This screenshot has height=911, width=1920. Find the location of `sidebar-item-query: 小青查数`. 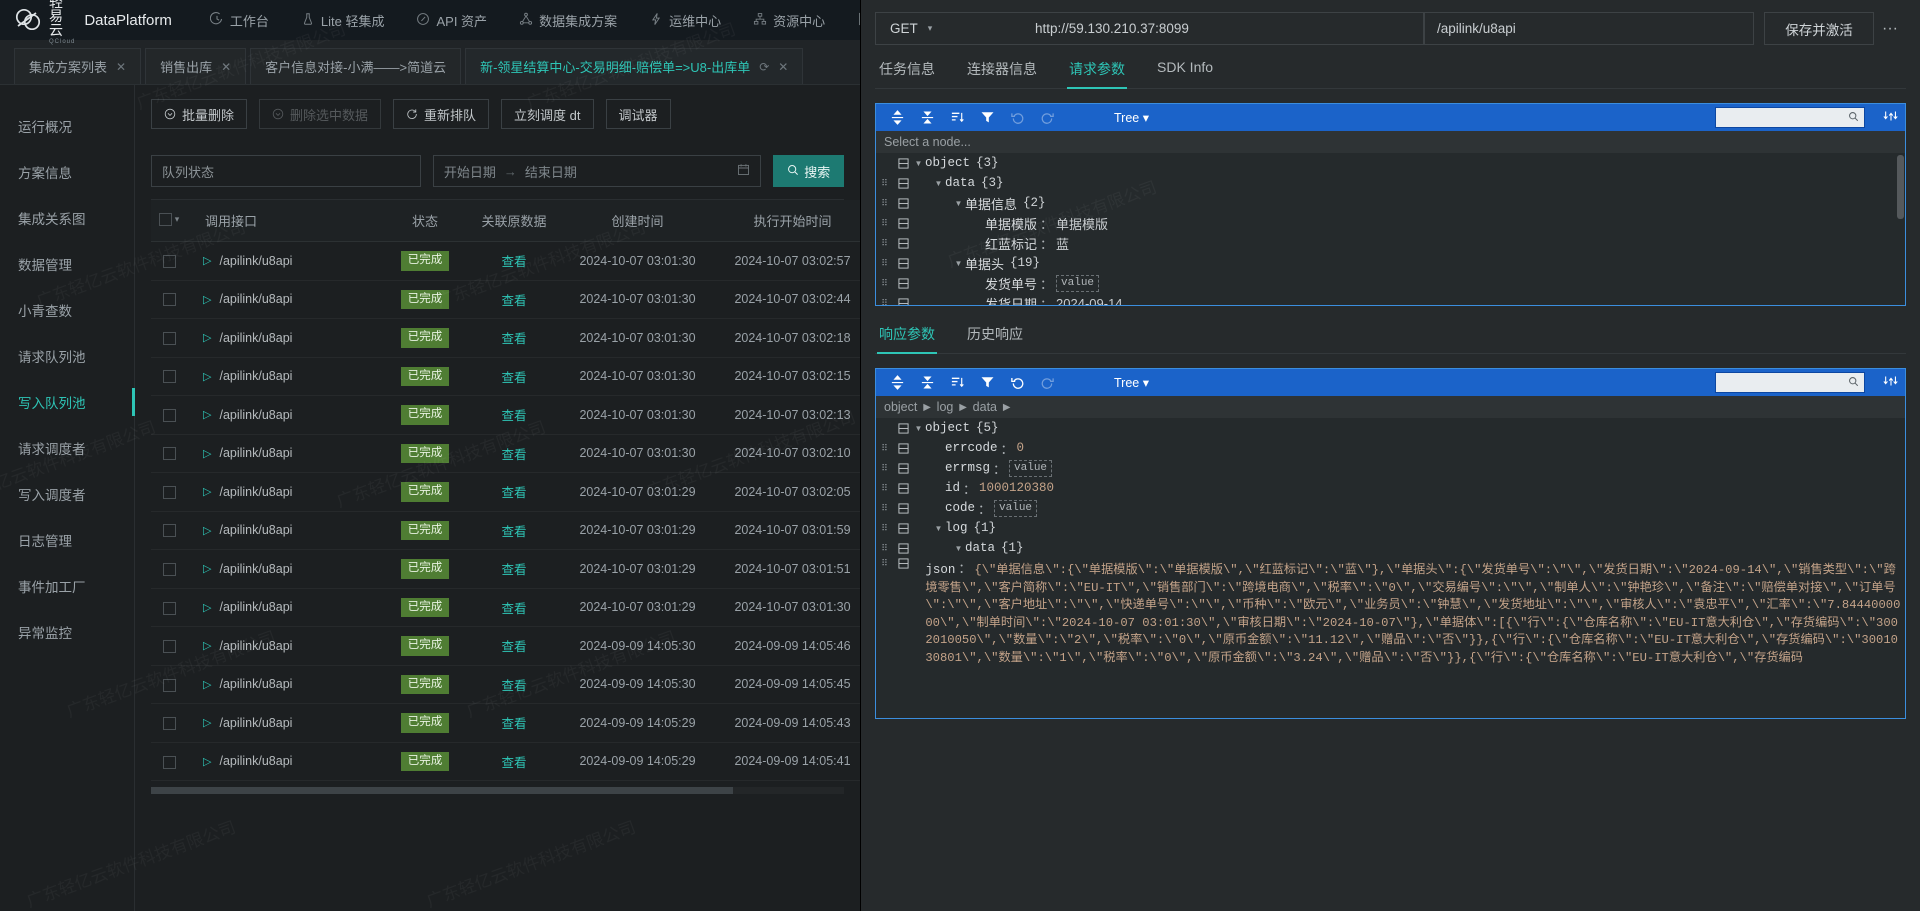

sidebar-item-query: 小青查数 is located at coordinates (67, 310).